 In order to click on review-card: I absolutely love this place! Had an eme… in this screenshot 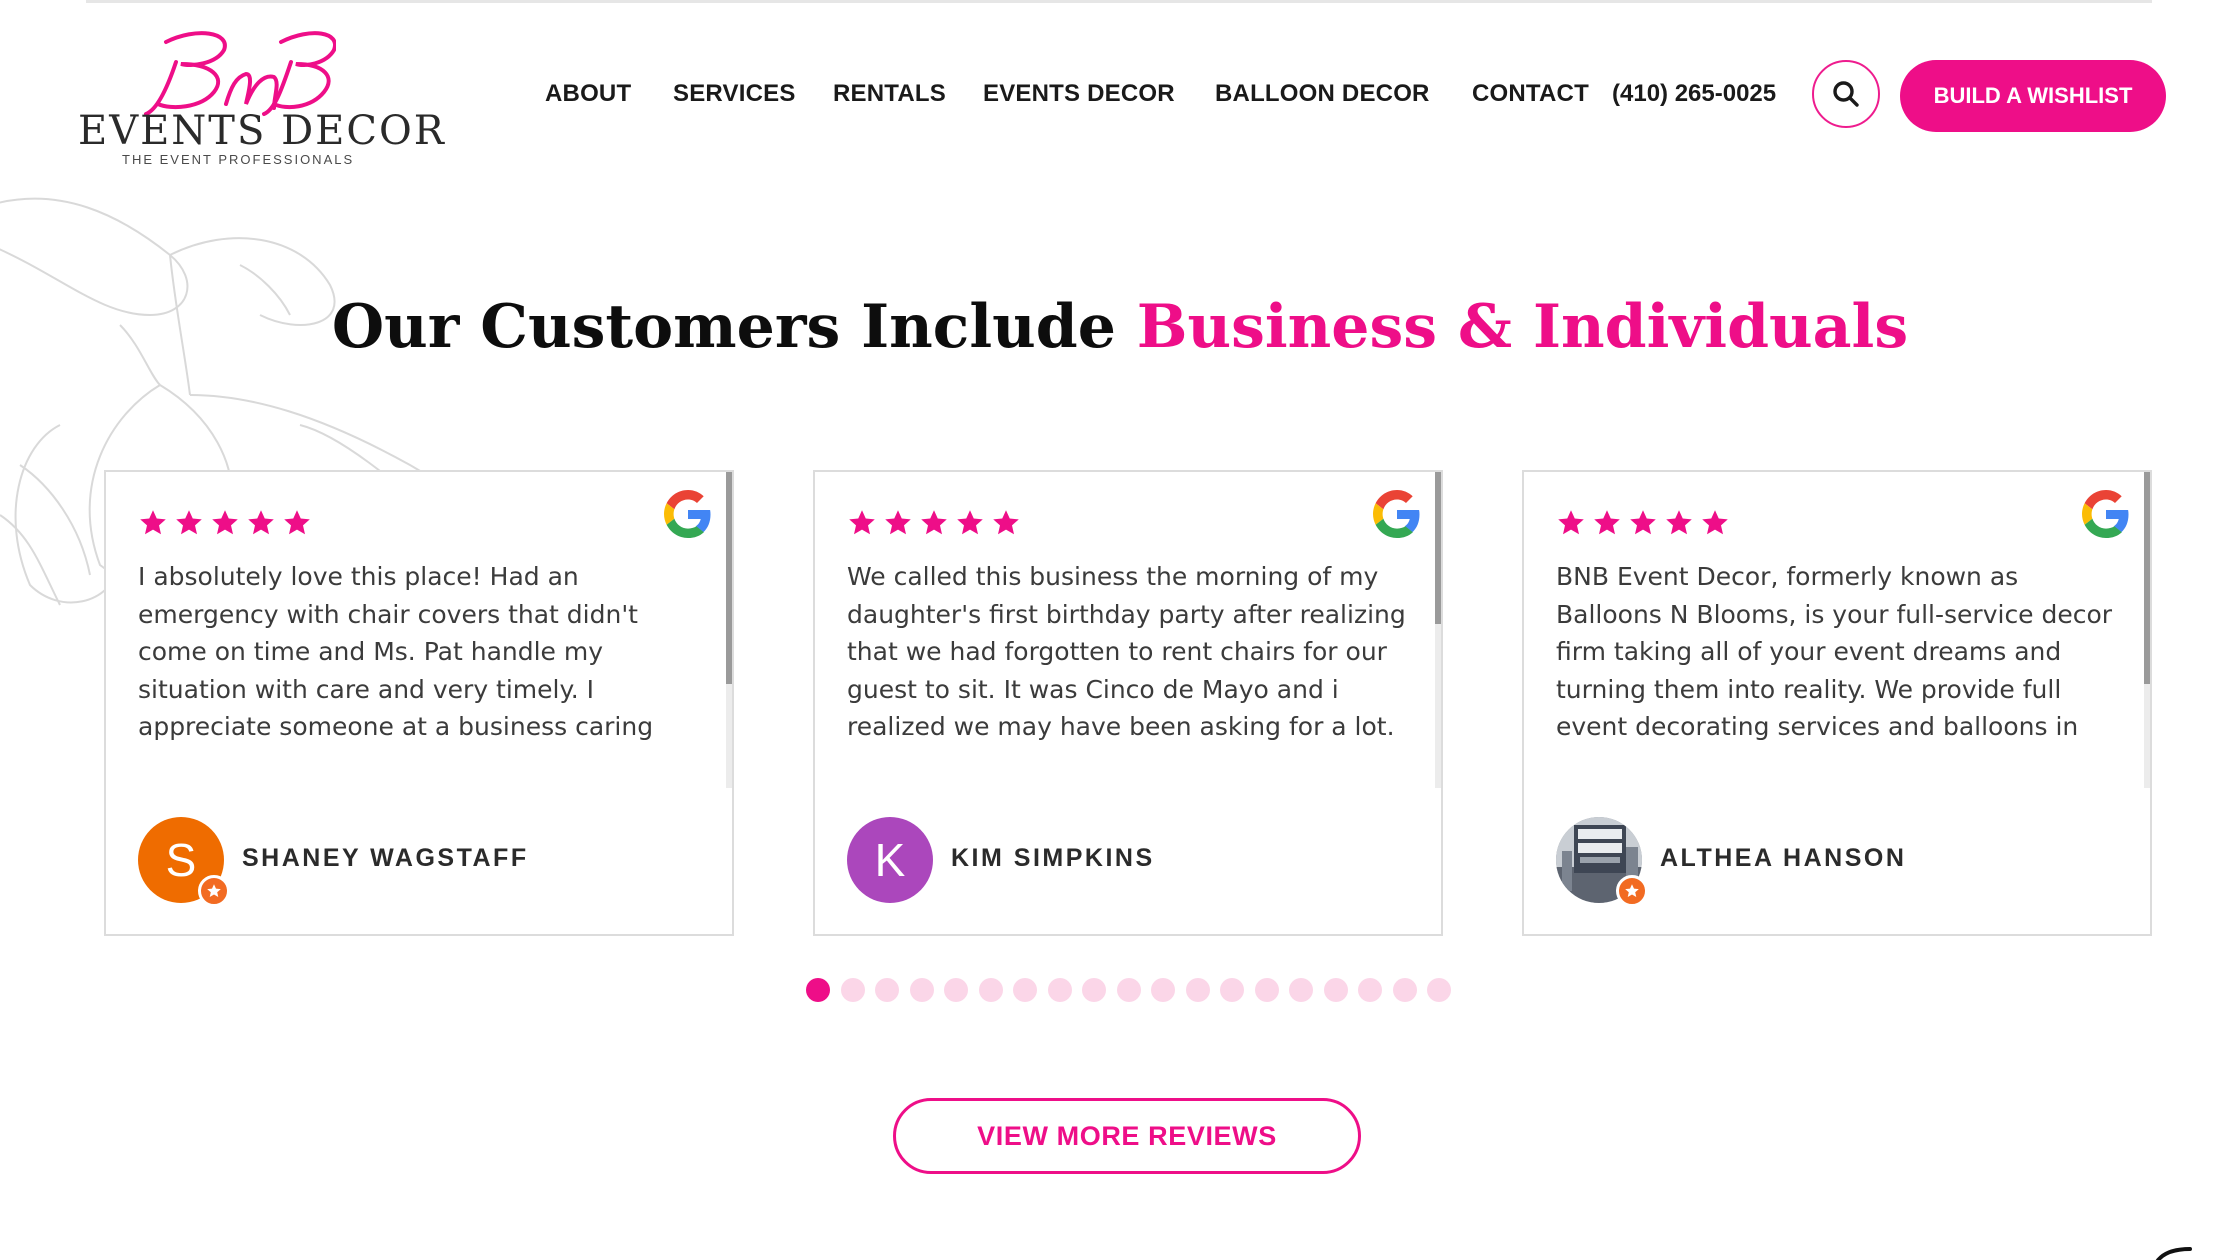, I will do `click(419, 703)`.